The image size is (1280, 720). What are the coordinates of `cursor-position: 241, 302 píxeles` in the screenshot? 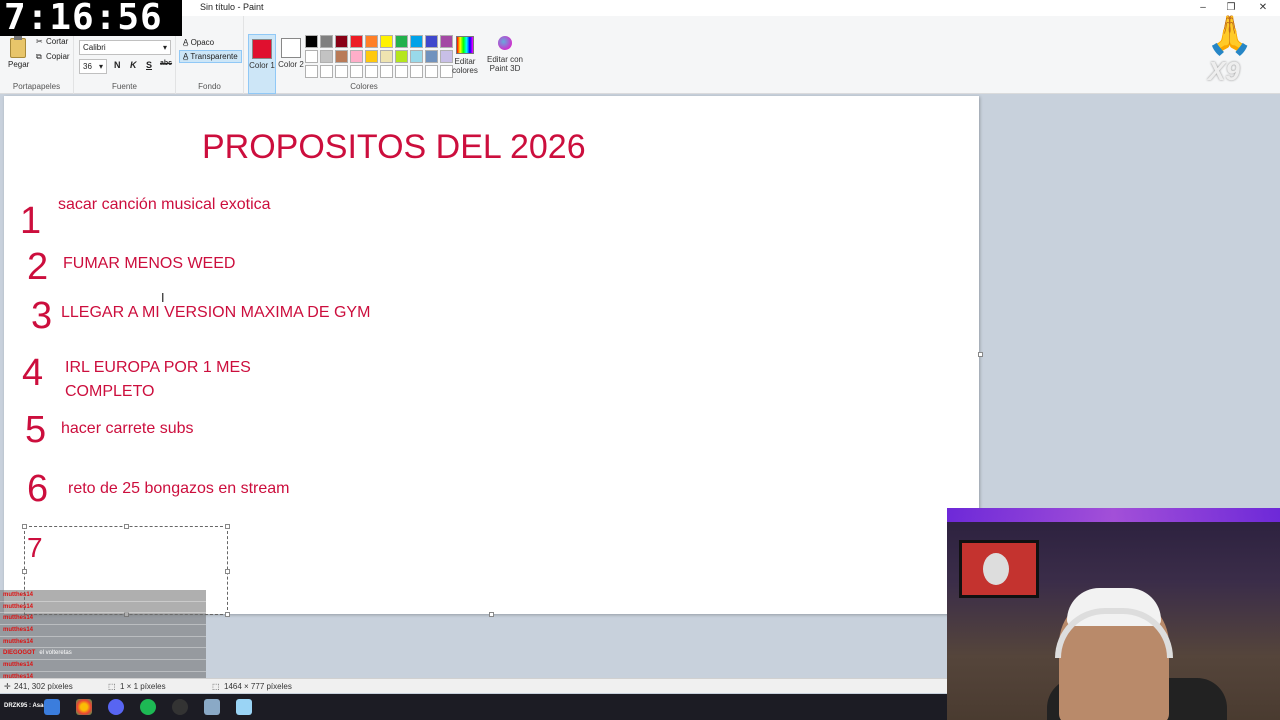 It's located at (43, 686).